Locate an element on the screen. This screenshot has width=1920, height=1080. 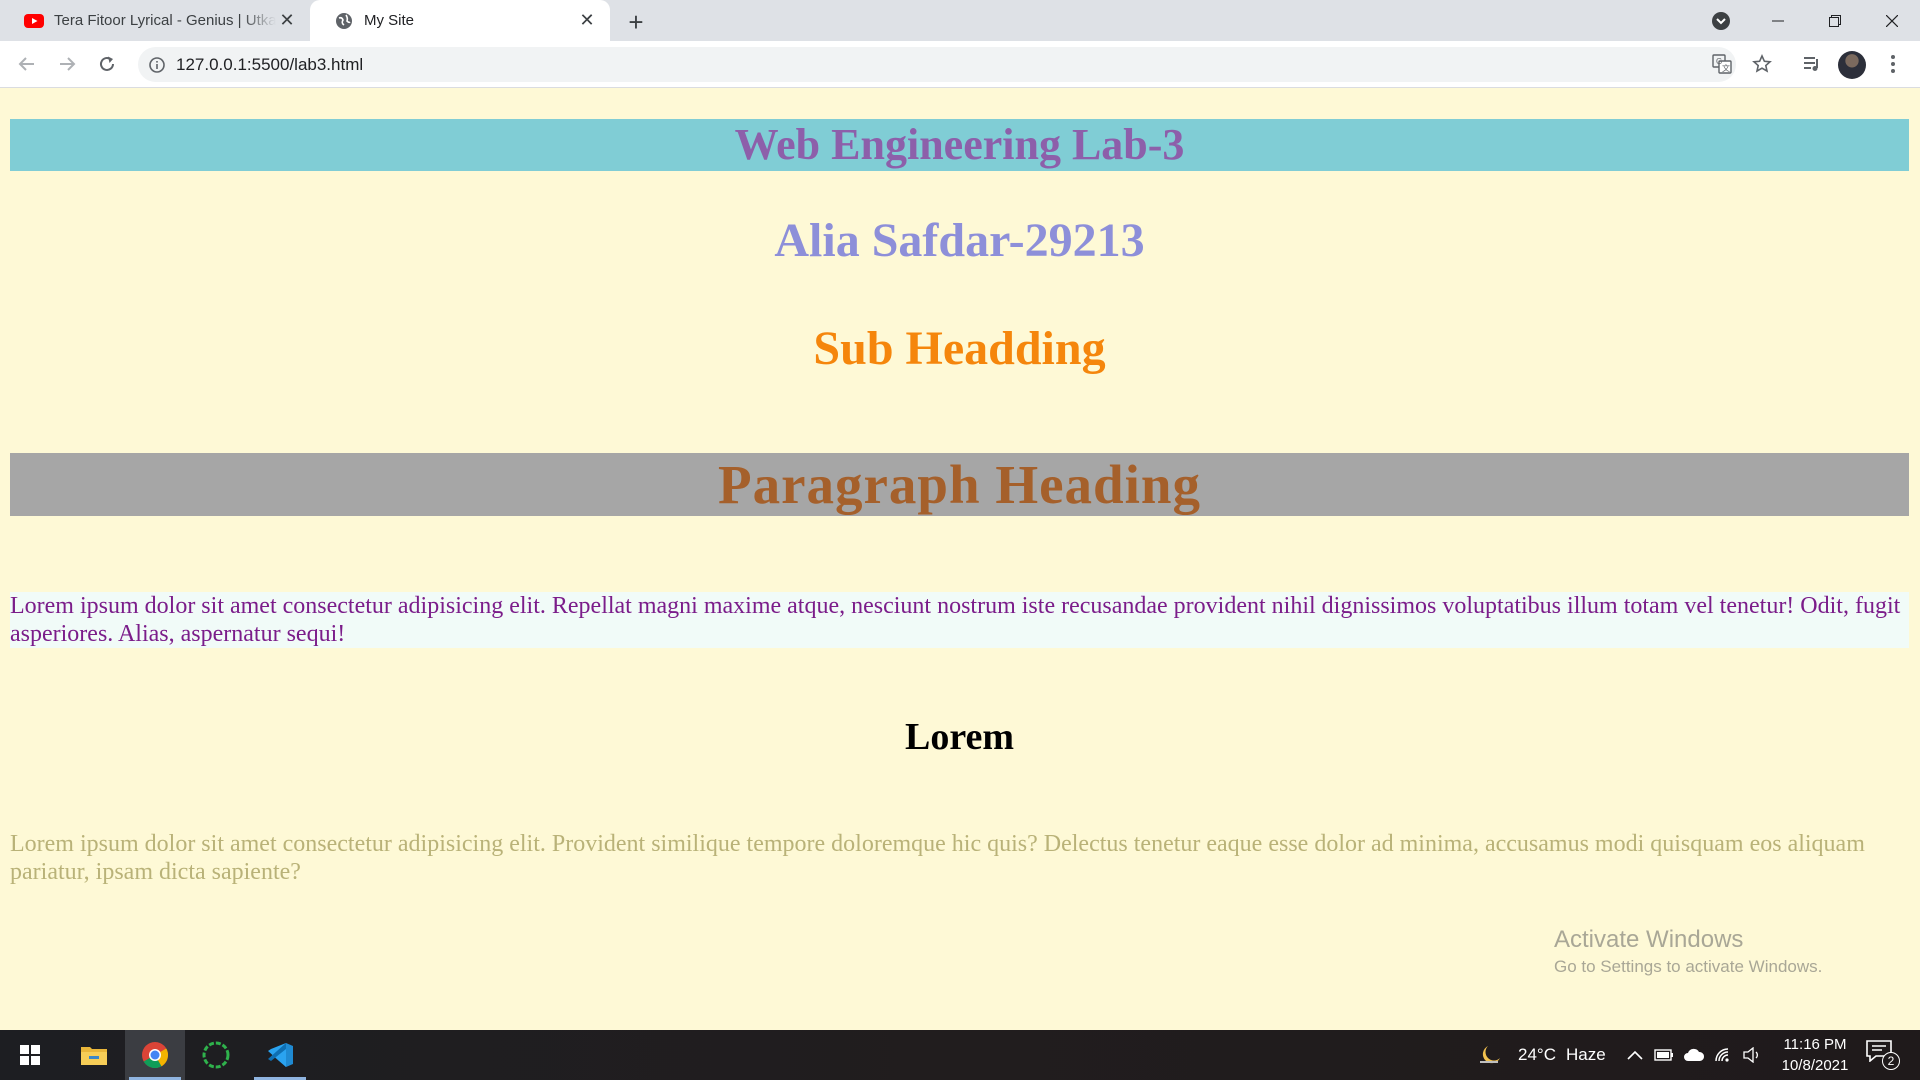
name-heading: Alia Safdar-29213 is located at coordinates (959, 240).